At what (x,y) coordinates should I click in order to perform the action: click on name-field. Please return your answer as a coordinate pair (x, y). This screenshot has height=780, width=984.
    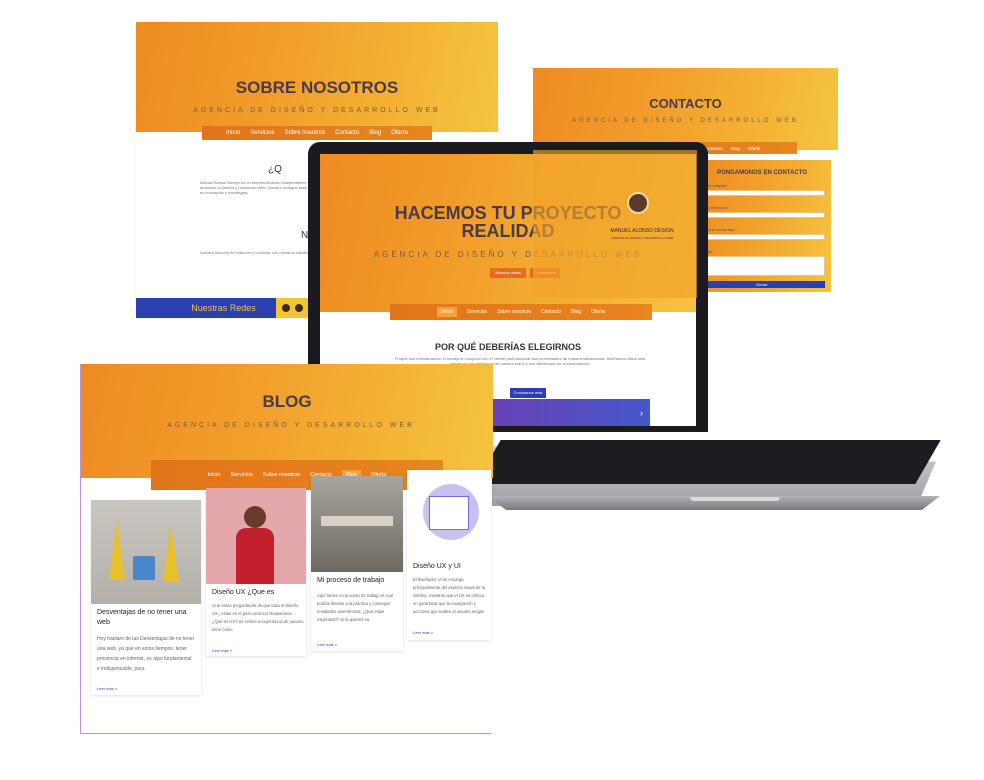
    Looking at the image, I should click on (762, 193).